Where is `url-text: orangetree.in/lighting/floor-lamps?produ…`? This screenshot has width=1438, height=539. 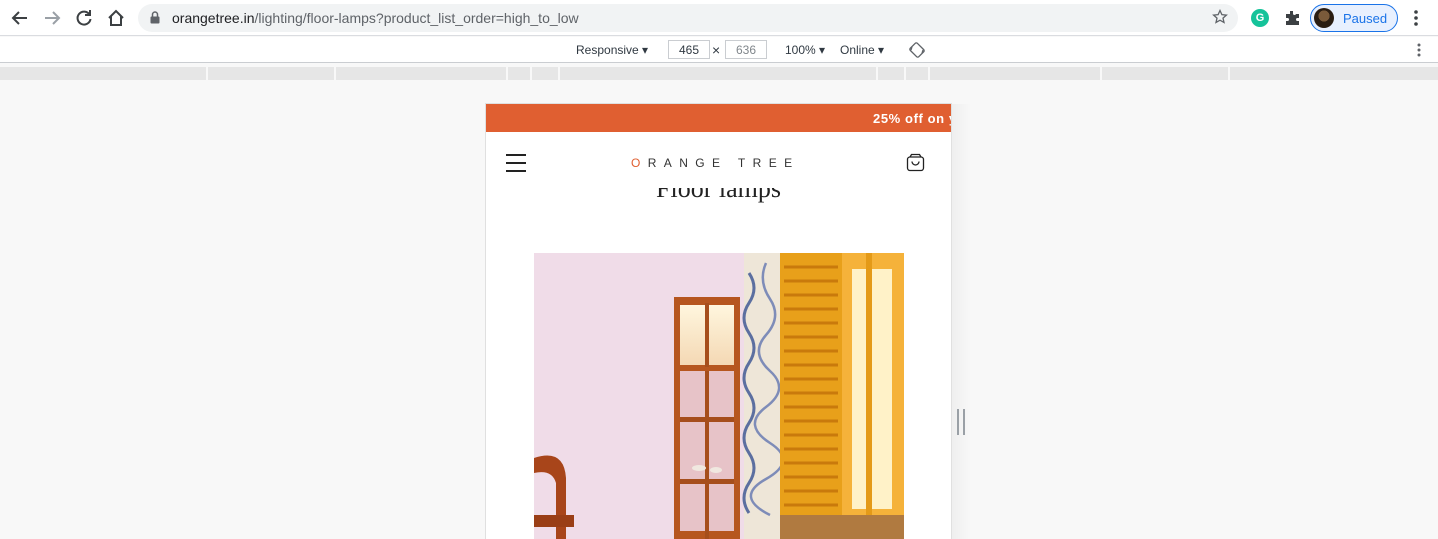 url-text: orangetree.in/lighting/floor-lamps?produ… is located at coordinates (375, 18).